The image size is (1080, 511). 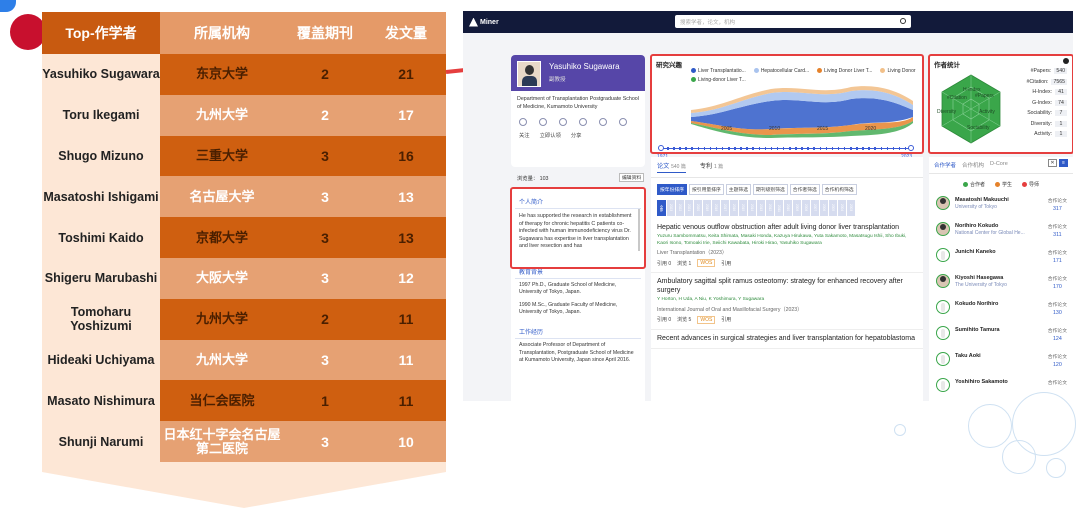 What do you see at coordinates (325, 33) in the screenshot?
I see `header-journals: 覆盖期刊` at bounding box center [325, 33].